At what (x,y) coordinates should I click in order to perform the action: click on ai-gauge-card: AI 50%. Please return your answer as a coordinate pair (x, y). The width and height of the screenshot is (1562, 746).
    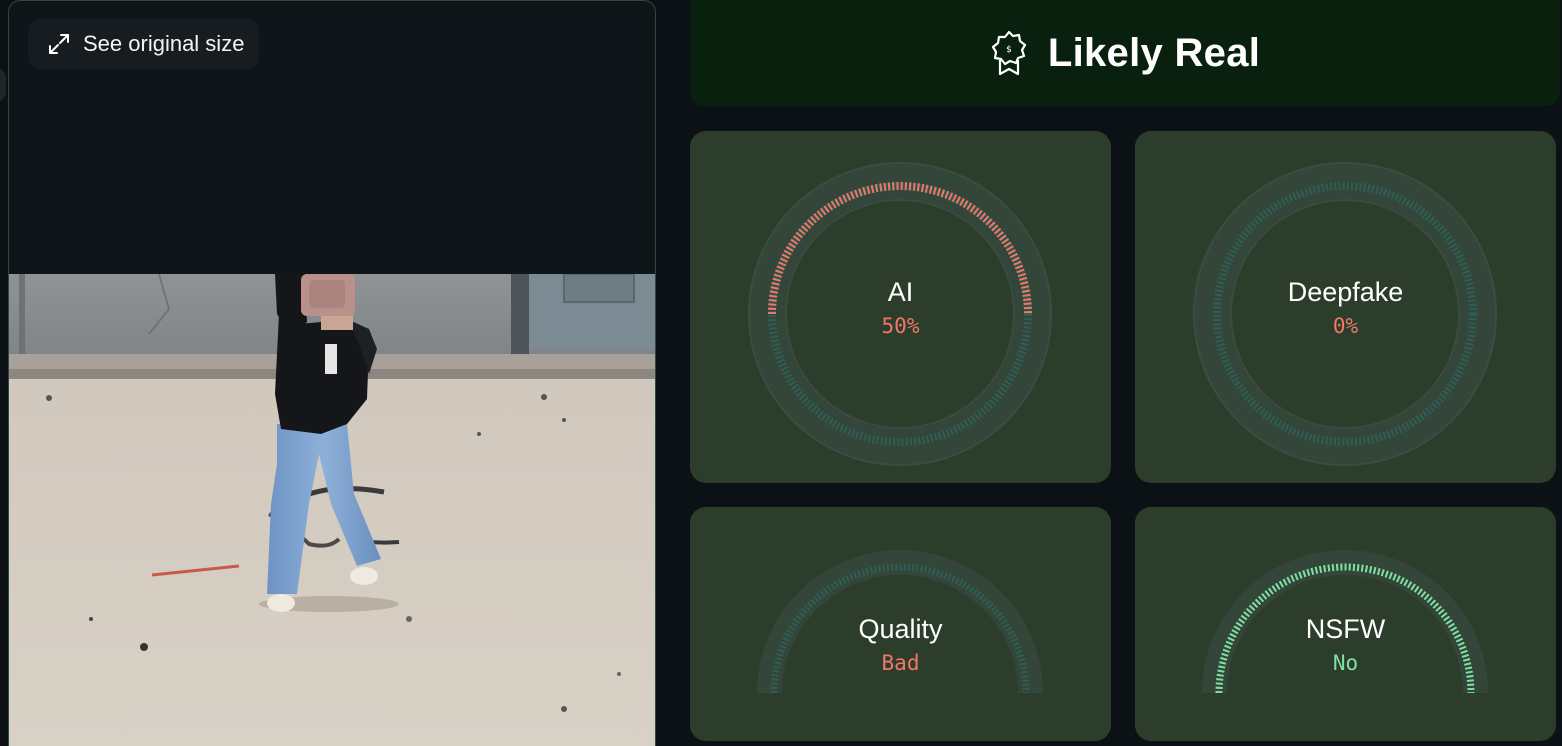
    Looking at the image, I should click on (900, 307).